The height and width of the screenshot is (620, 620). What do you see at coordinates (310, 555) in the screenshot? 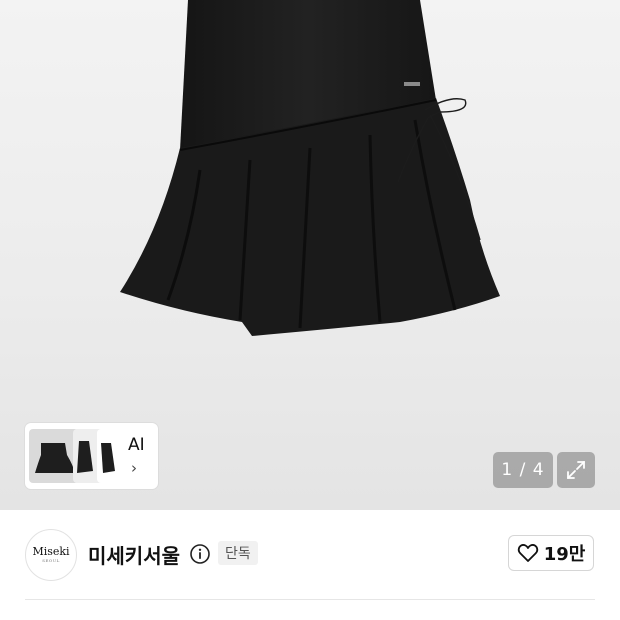
I see `brand-row: Miseki SEOUL 미세키서울 단독 19만` at bounding box center [310, 555].